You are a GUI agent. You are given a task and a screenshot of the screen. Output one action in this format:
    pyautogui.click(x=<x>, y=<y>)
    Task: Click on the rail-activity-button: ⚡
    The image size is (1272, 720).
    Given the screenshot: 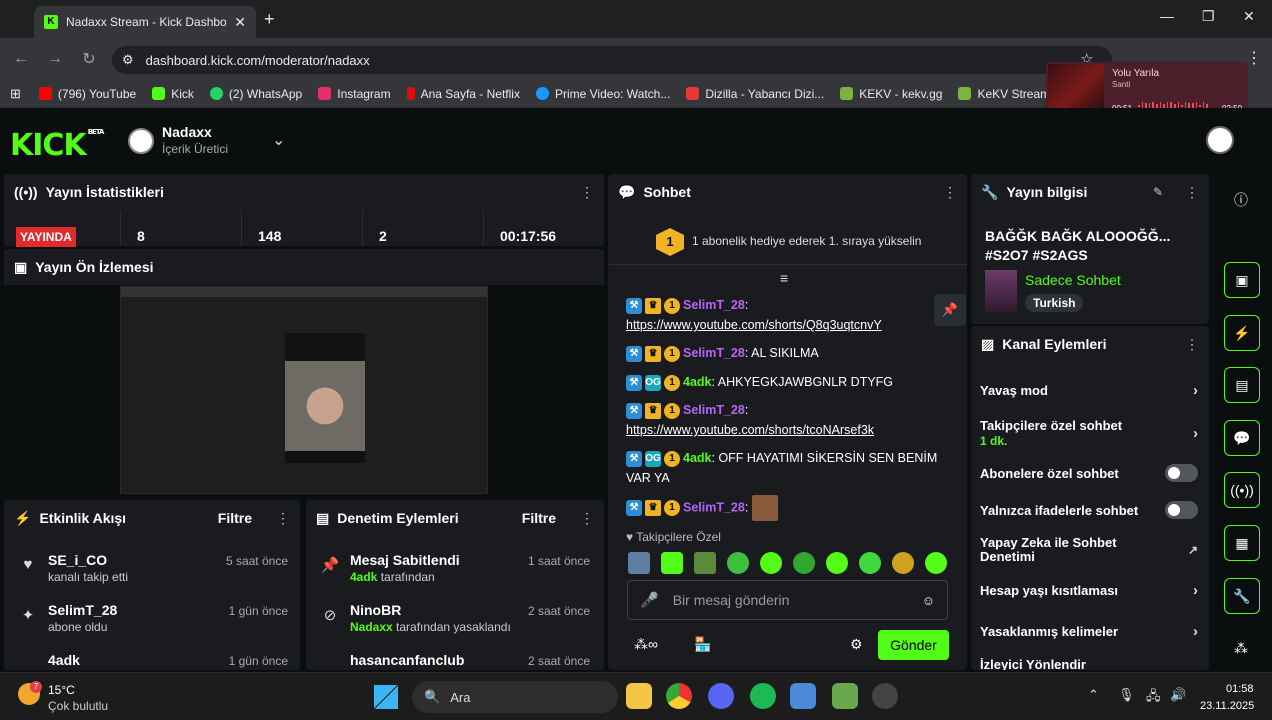 What is the action you would take?
    pyautogui.click(x=1242, y=333)
    